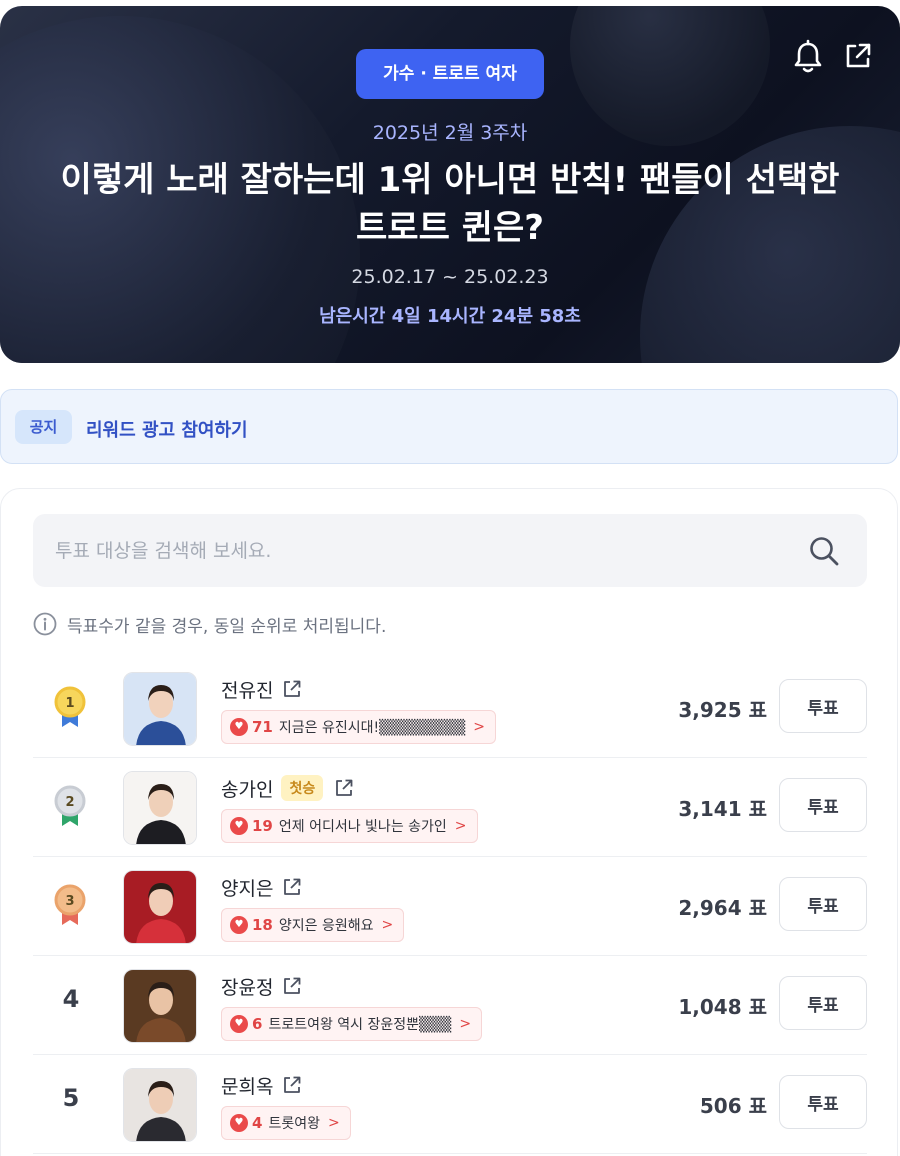  I want to click on search-icon, so click(824, 551).